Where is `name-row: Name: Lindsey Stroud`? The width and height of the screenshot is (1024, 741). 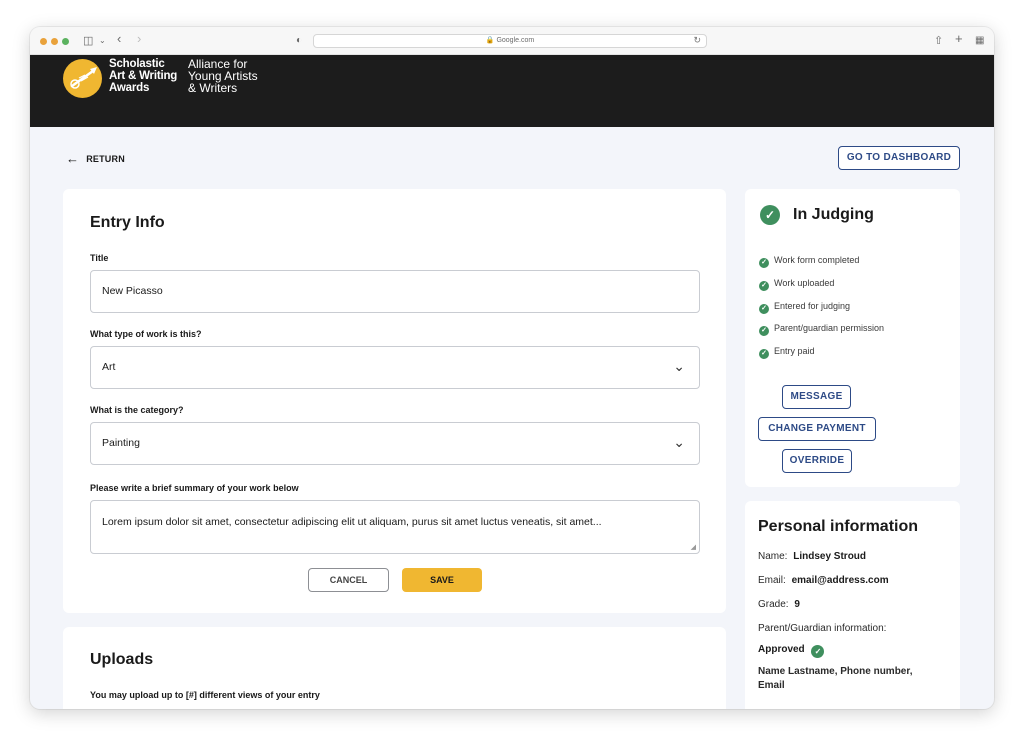 name-row: Name: Lindsey Stroud is located at coordinates (812, 556).